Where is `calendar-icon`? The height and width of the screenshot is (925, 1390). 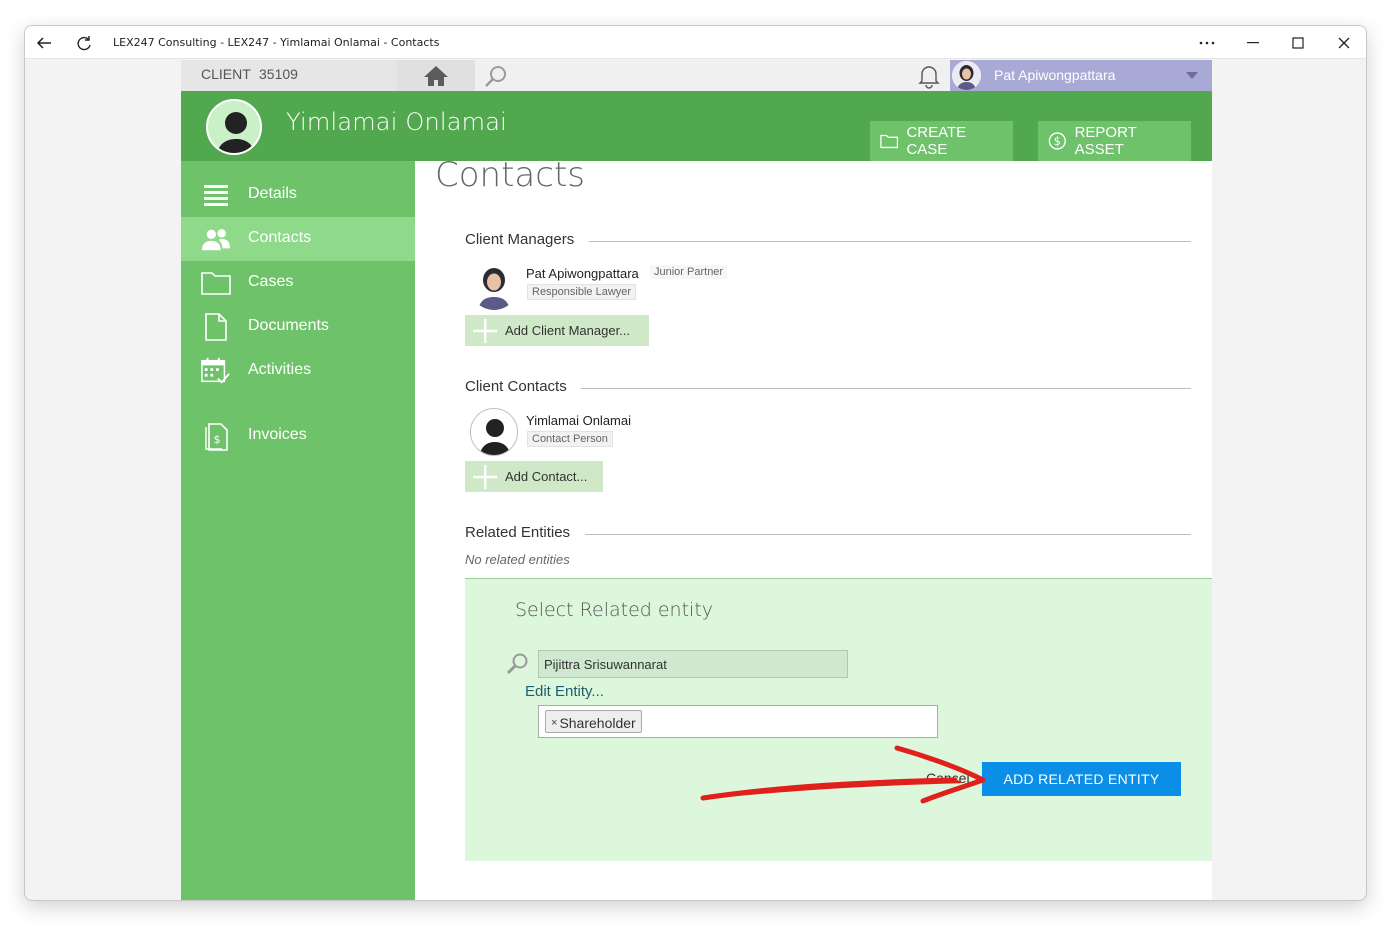 calendar-icon is located at coordinates (216, 371).